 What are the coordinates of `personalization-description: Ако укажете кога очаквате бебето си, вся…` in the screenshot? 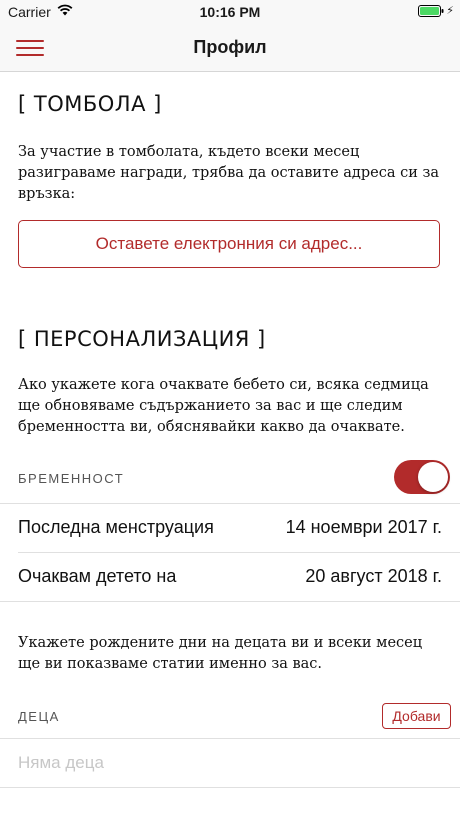 It's located at (233, 406).